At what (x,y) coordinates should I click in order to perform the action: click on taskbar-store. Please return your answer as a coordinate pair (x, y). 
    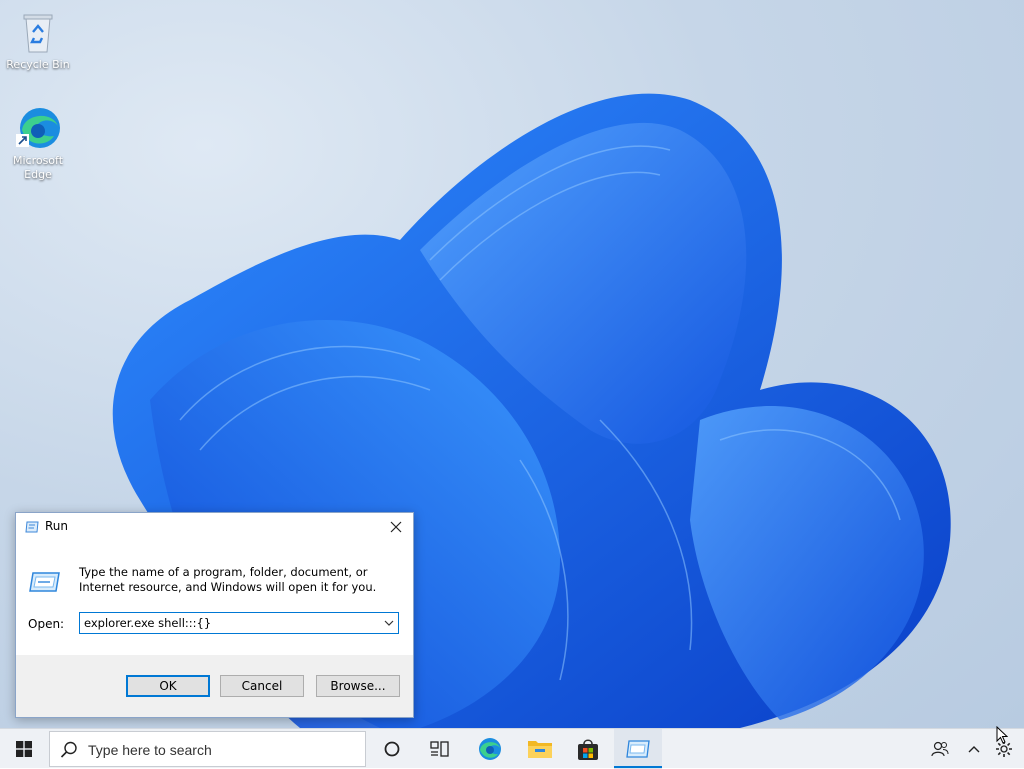
    Looking at the image, I should click on (588, 749).